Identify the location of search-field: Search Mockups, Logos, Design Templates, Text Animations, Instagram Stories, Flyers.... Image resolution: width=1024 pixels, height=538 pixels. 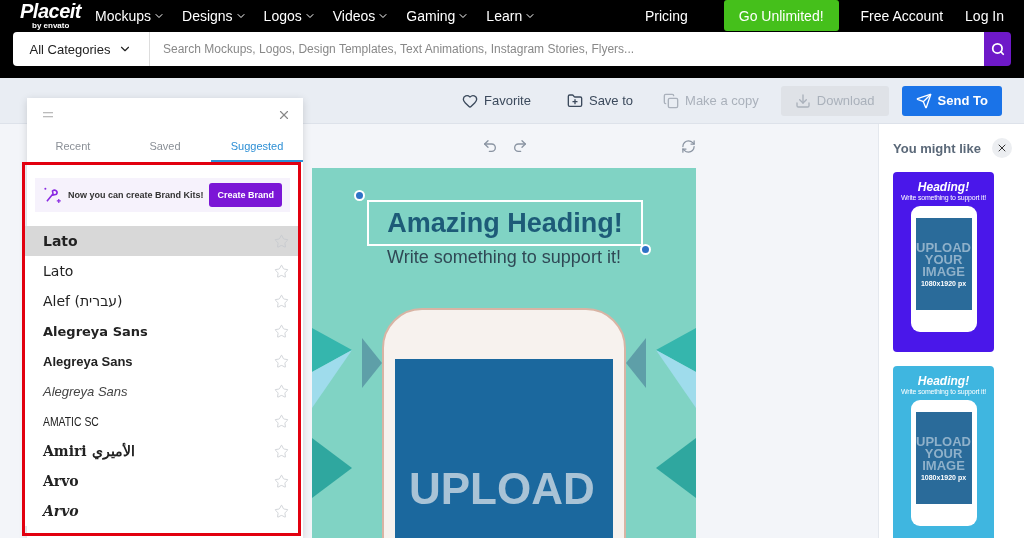
(567, 49).